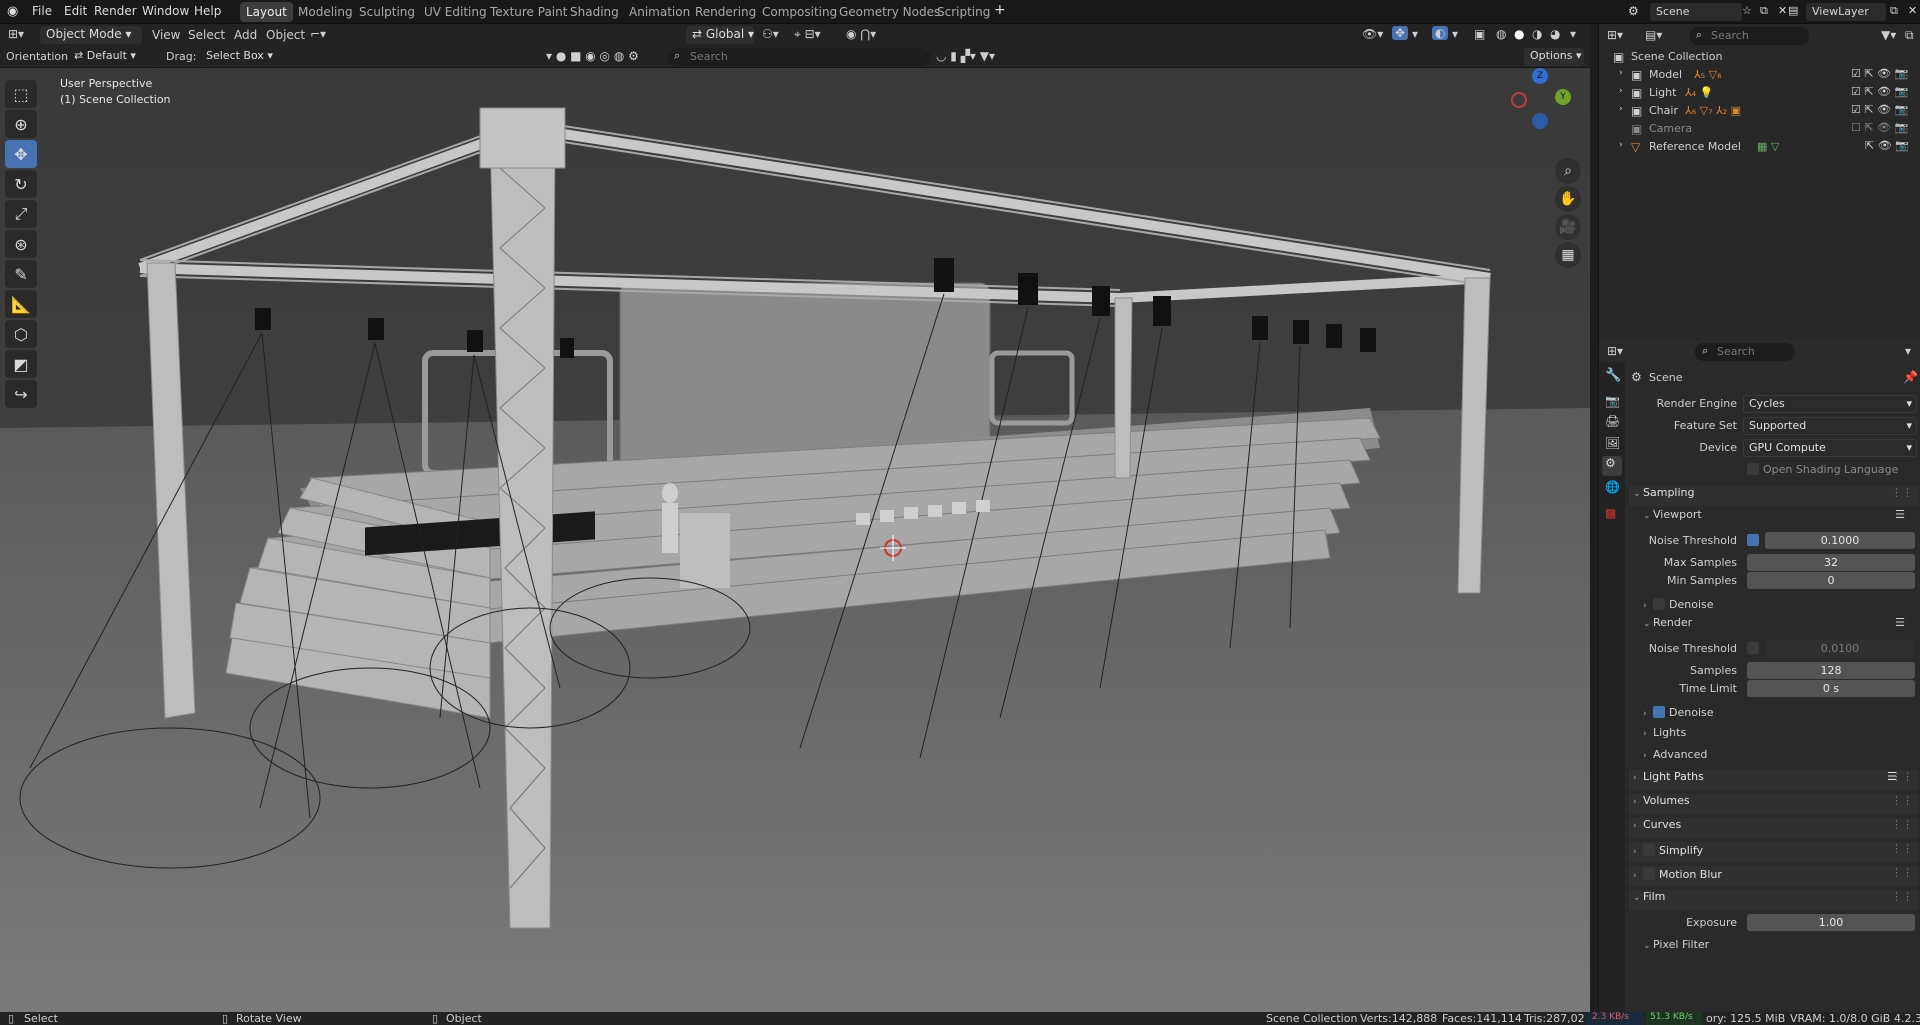  Describe the element at coordinates (1779, 606) in the screenshot. I see `vp-denoise-subpanel-header: › Denoise` at that location.